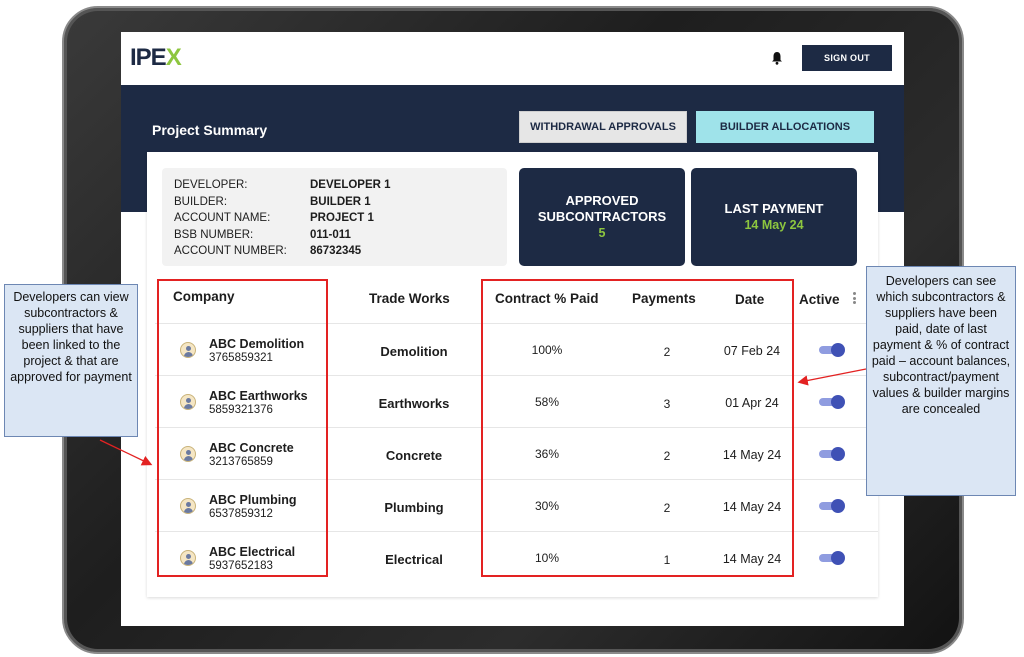 This screenshot has width=1024, height=657. I want to click on company-name: ABC Plumbing, so click(253, 500).